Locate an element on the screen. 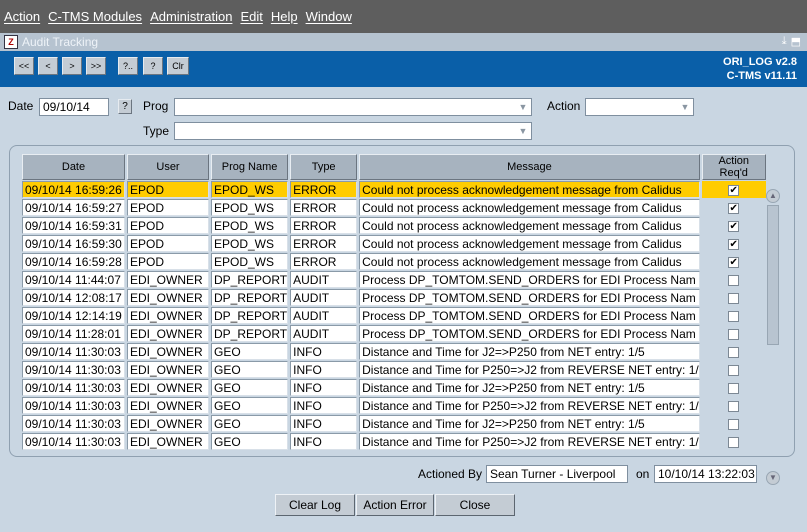 This screenshot has width=807, height=532. cell-date: 09/10/14 16:59:28 is located at coordinates (73, 261).